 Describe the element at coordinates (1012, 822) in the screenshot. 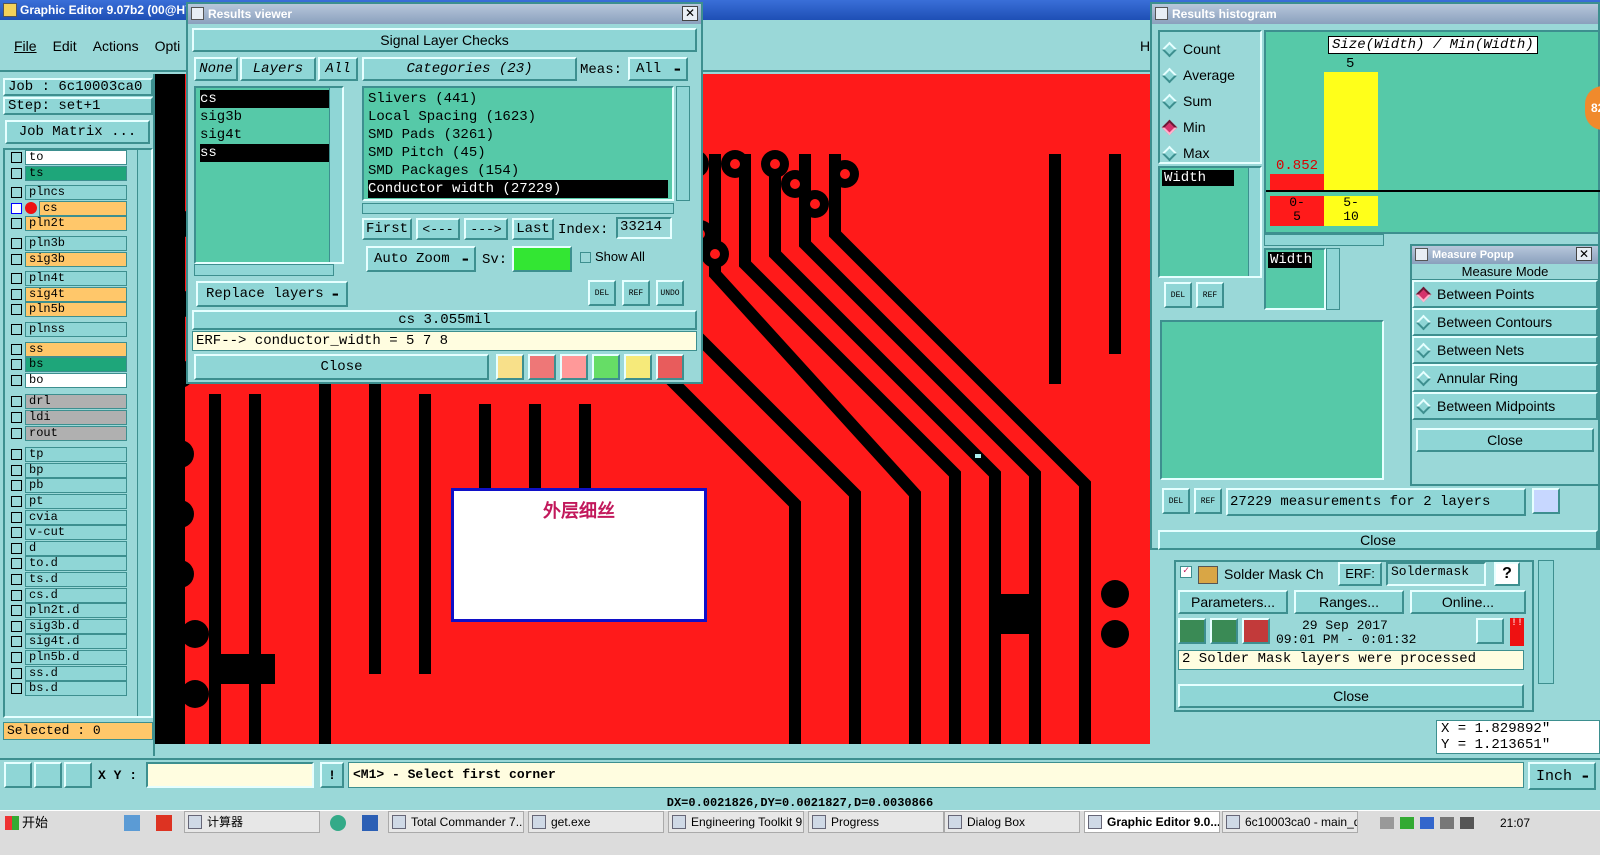

I see `taskbar-item: Dialog Box` at that location.